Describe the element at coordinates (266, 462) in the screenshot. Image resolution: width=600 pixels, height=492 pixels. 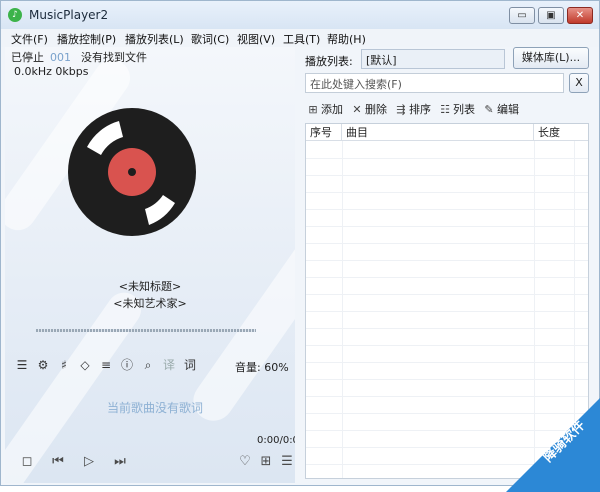
I see `grid-icon: ⊞` at that location.